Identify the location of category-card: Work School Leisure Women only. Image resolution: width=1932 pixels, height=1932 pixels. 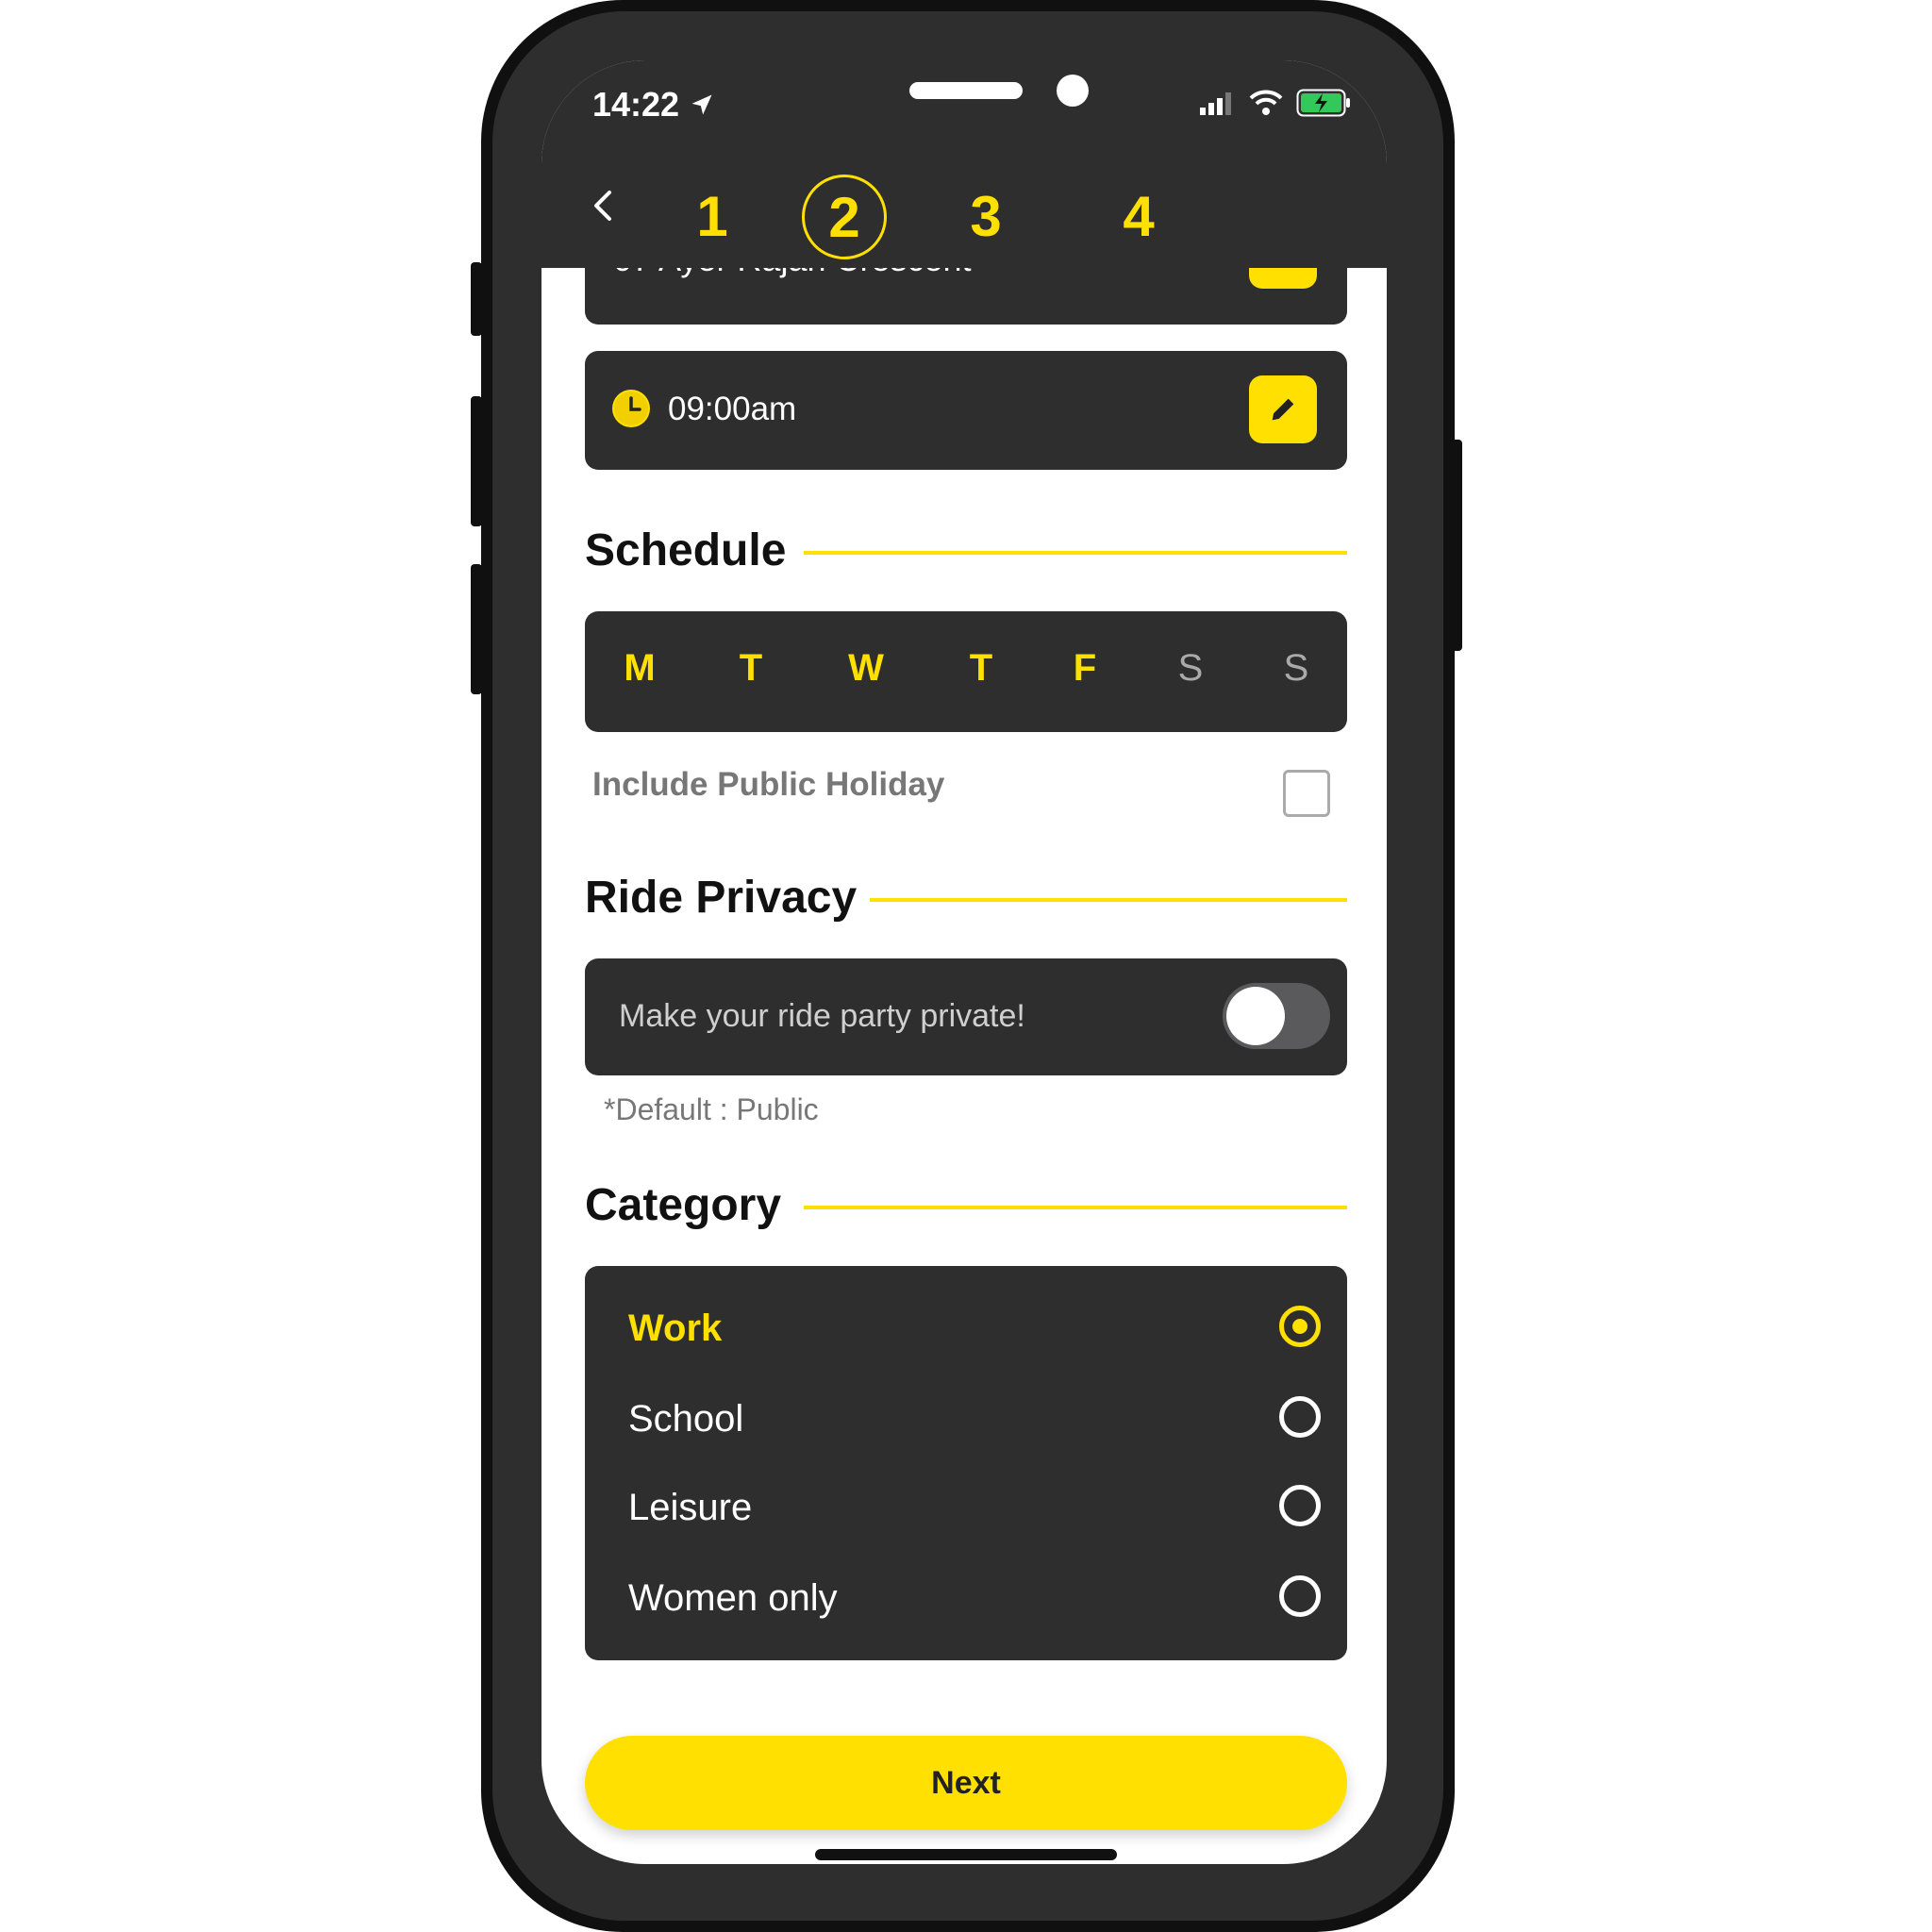
(966, 1463).